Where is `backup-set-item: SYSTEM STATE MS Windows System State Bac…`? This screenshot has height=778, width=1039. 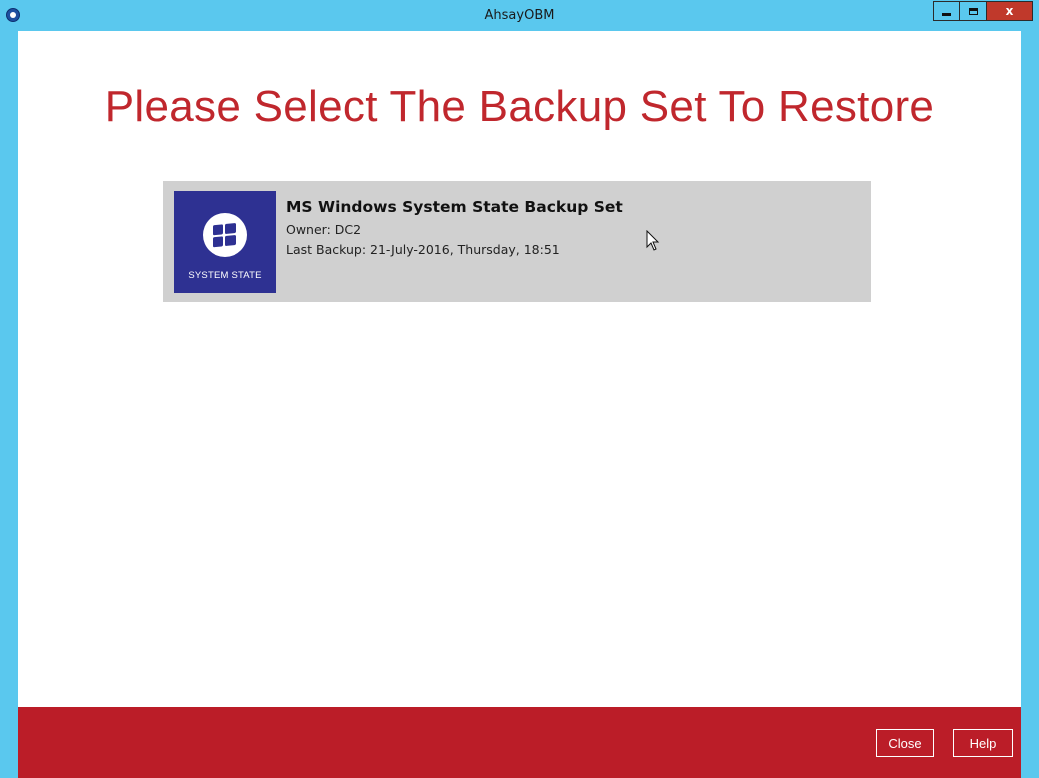
backup-set-item: SYSTEM STATE MS Windows System State Bac… is located at coordinates (517, 241).